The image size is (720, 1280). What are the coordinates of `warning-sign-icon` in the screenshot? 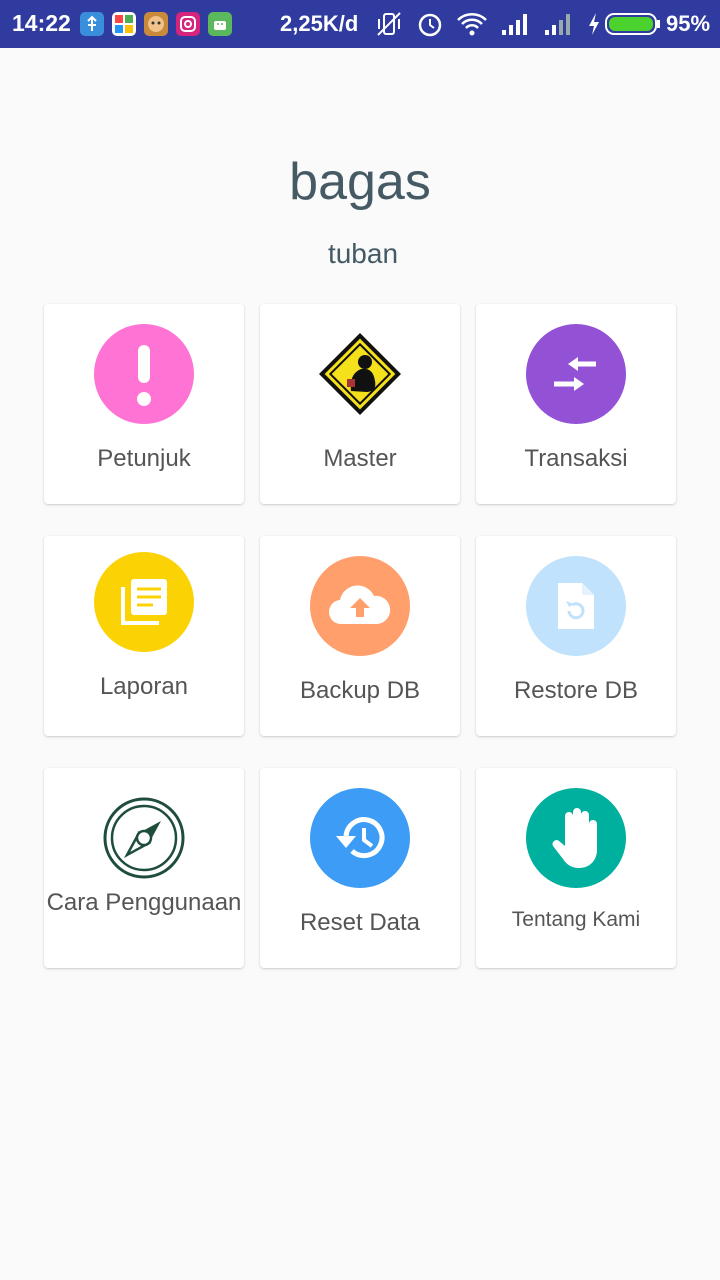 It's located at (360, 374).